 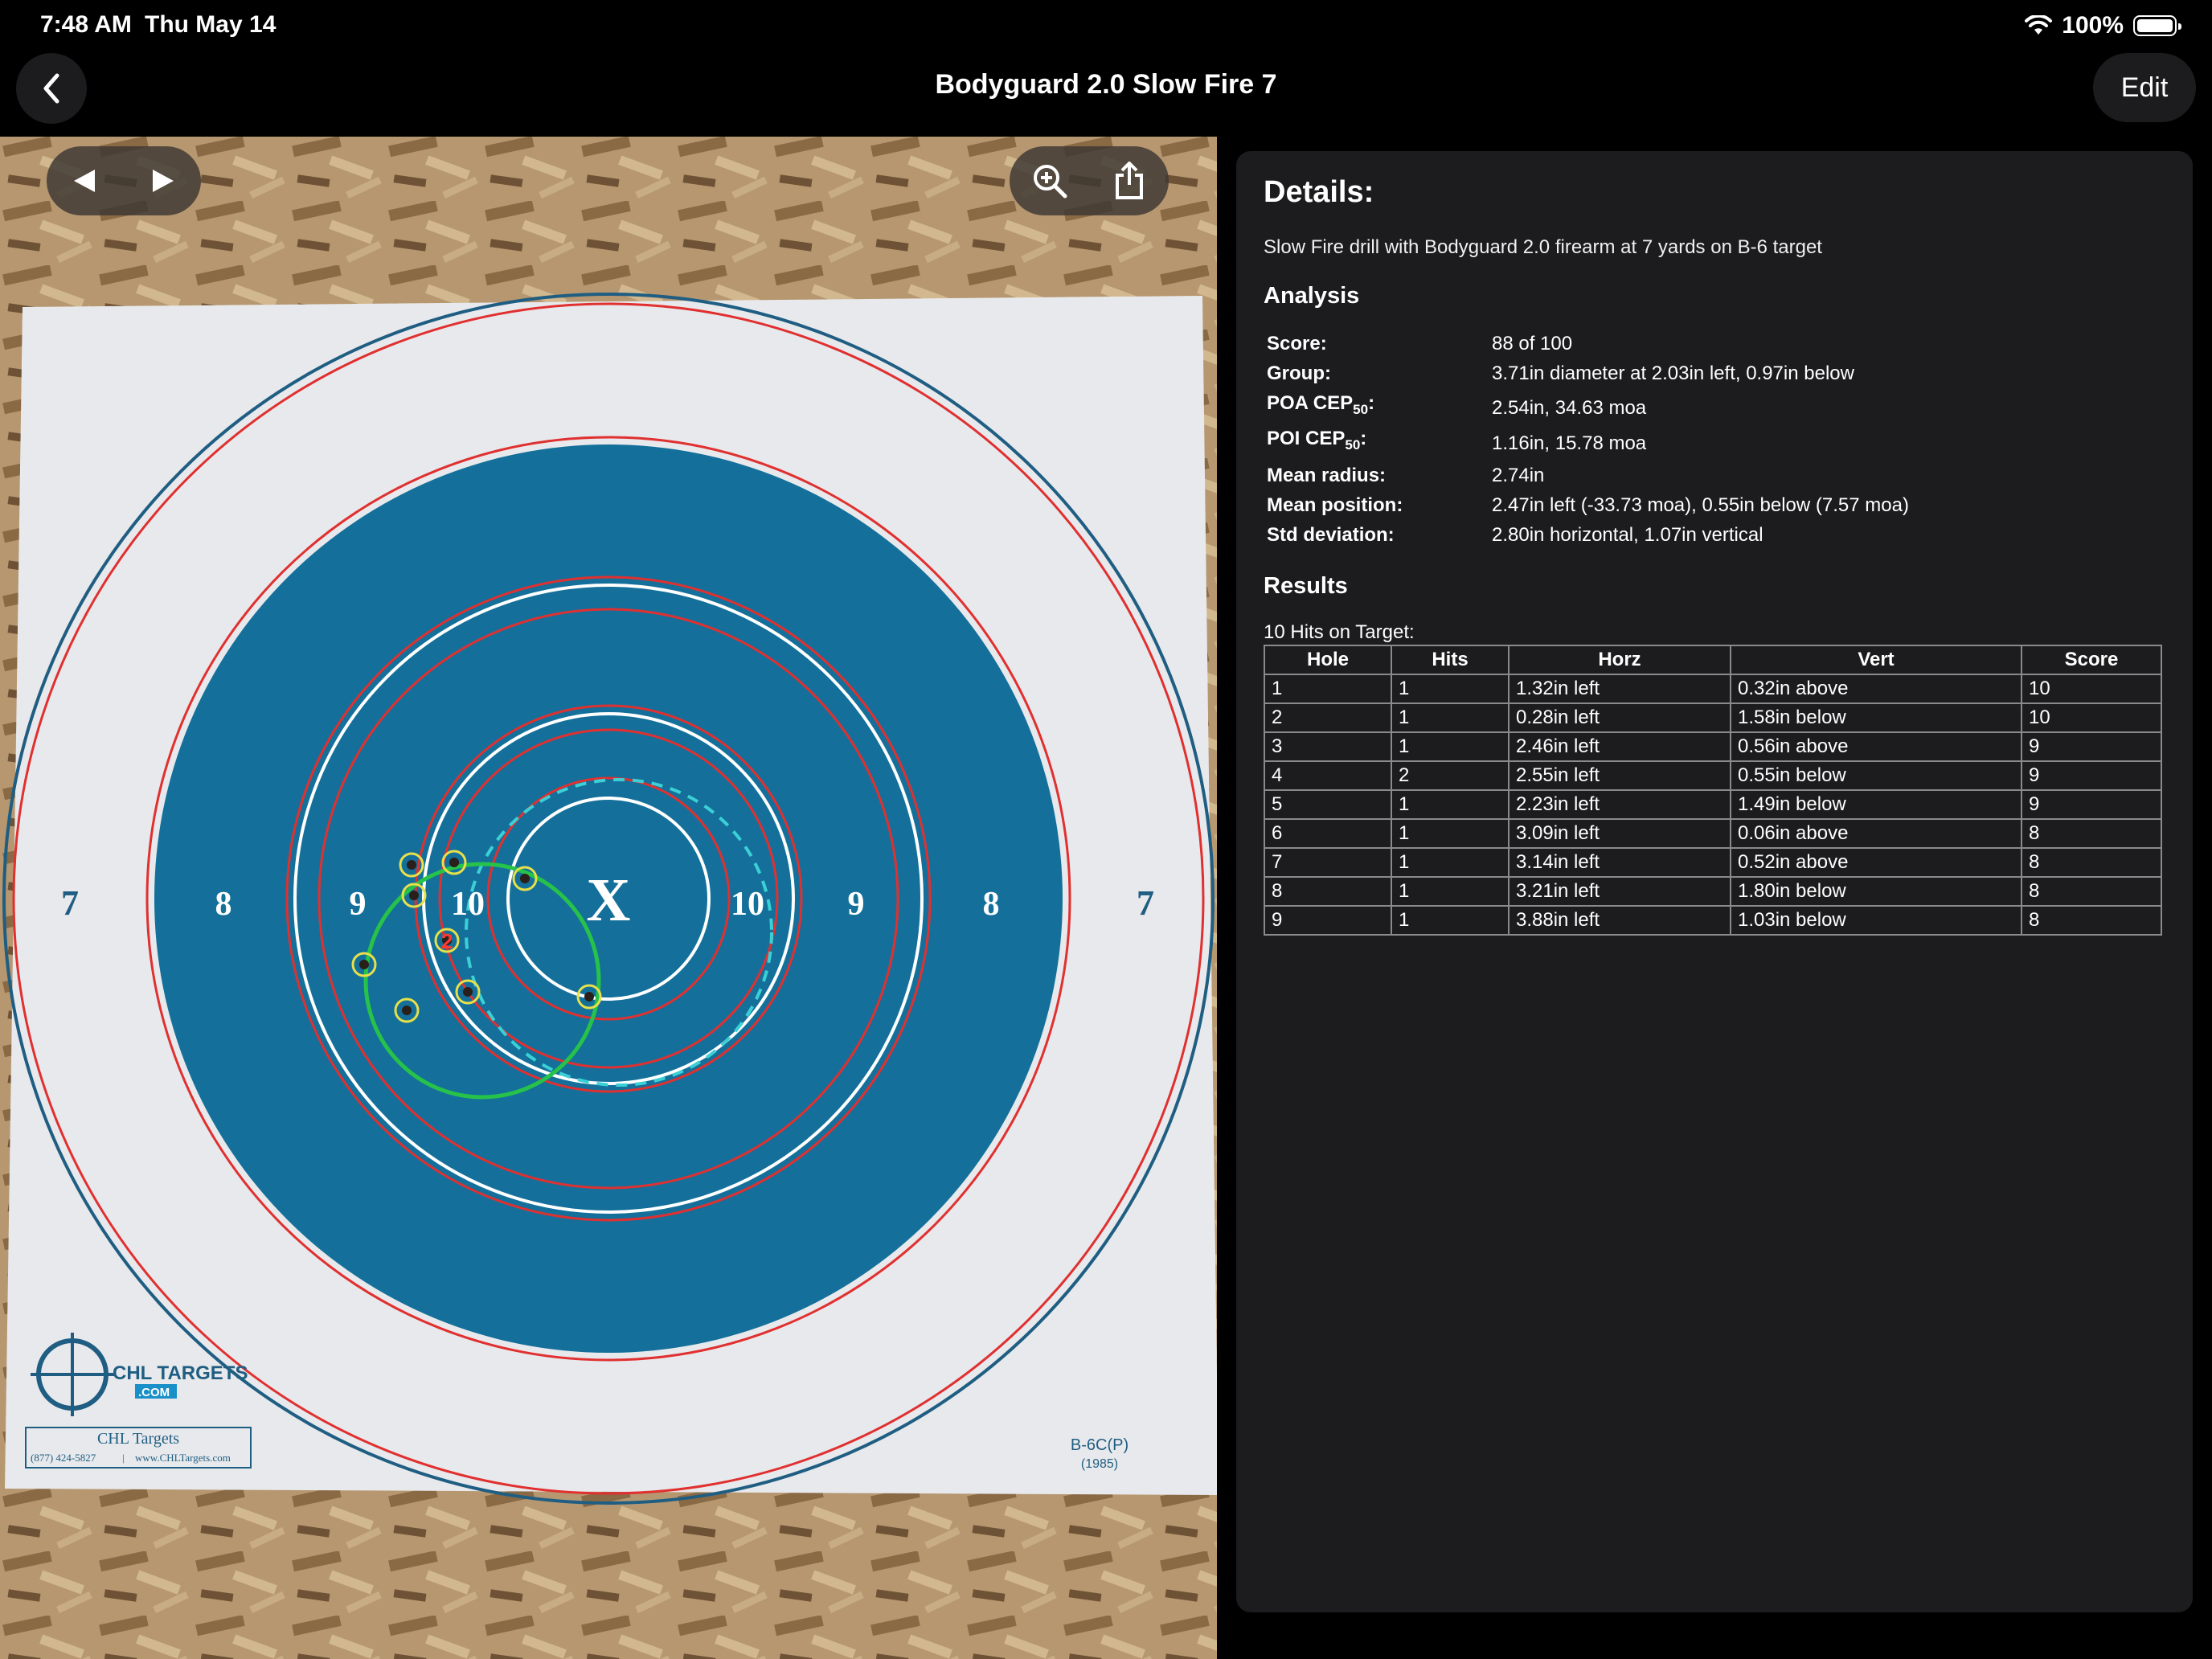 I want to click on footer-name: CHL Targets, so click(x=138, y=1439).